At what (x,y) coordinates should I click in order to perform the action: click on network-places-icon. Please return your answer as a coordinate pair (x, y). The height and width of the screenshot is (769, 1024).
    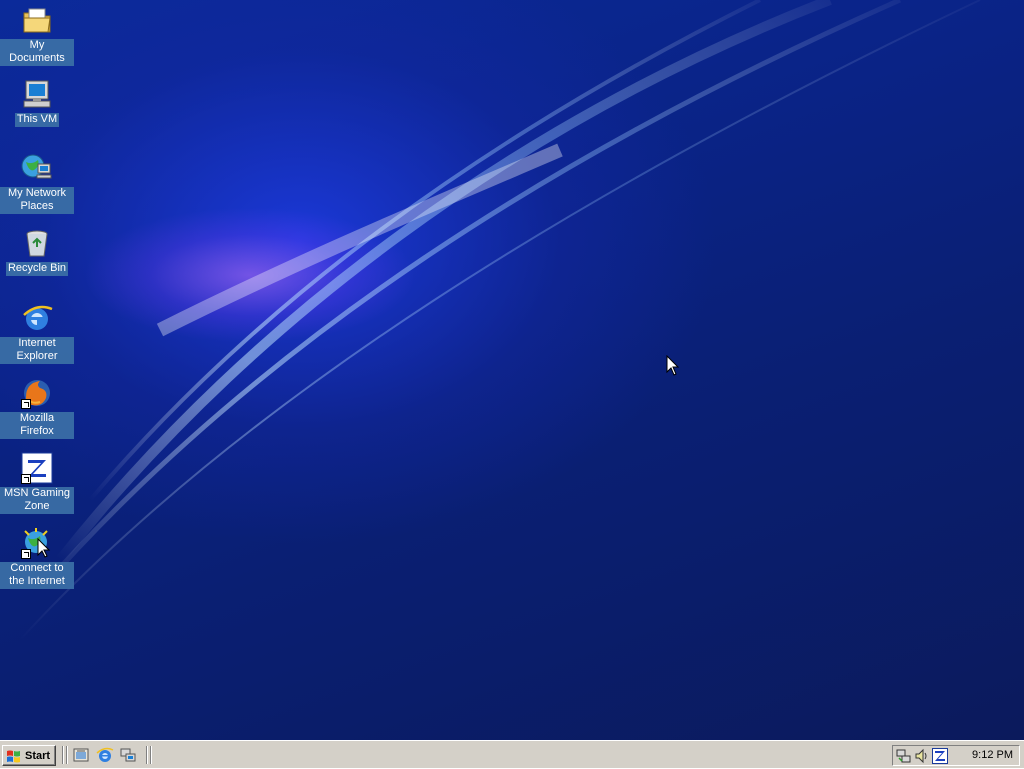
    Looking at the image, I should click on (37, 168).